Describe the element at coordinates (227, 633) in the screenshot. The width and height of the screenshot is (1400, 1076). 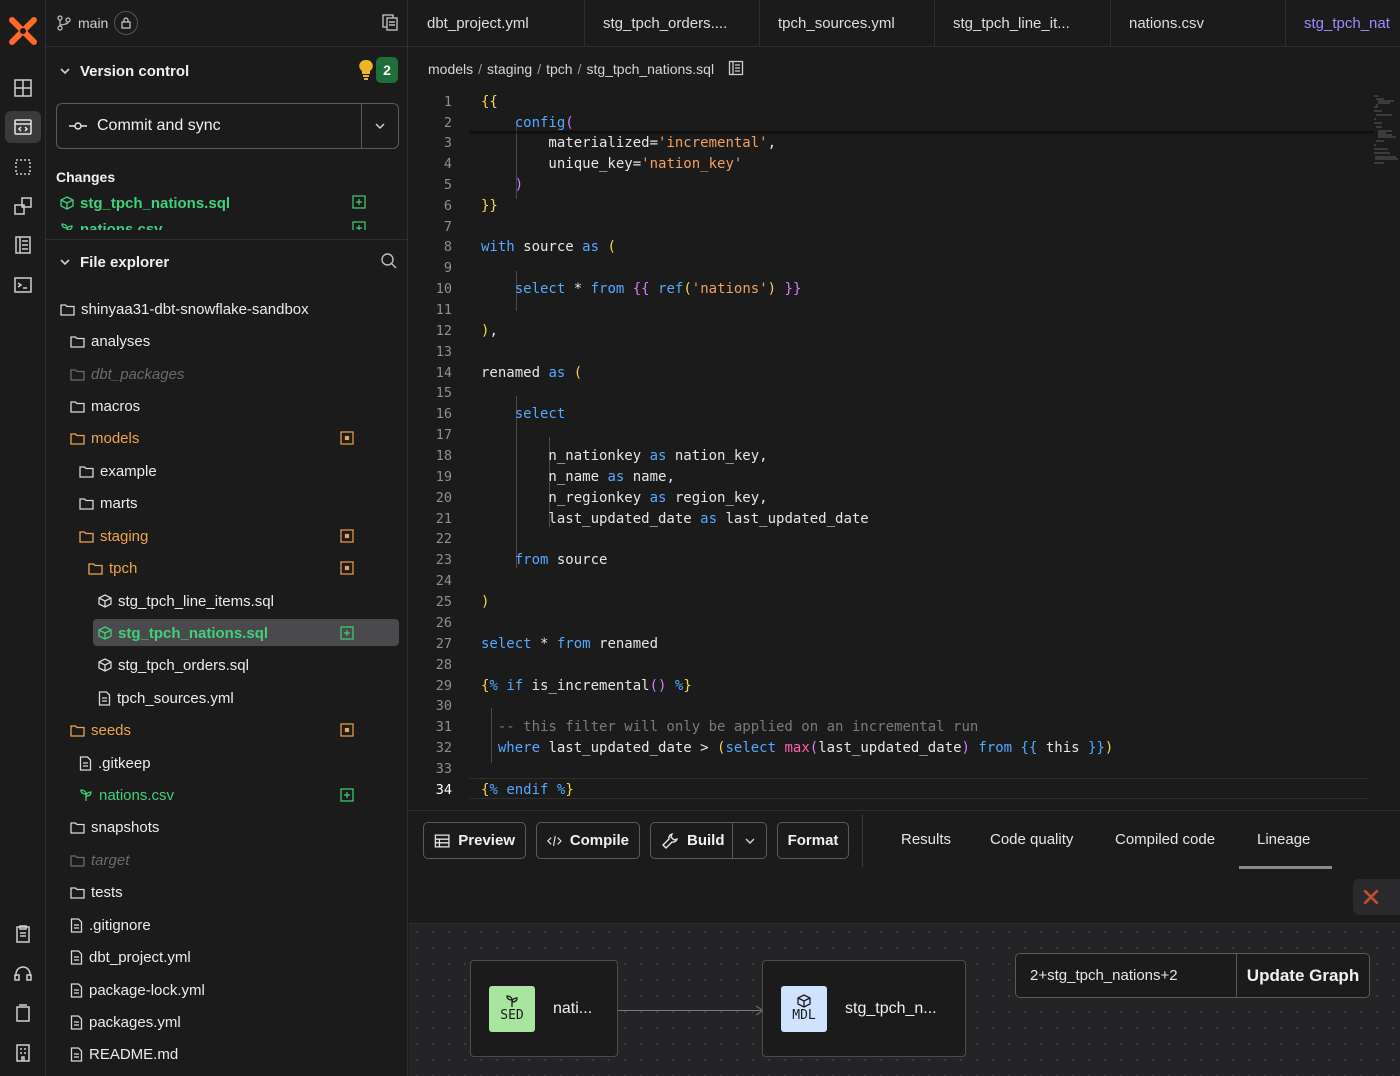
I see `tree-file: stg_tpch_nations.sql` at that location.